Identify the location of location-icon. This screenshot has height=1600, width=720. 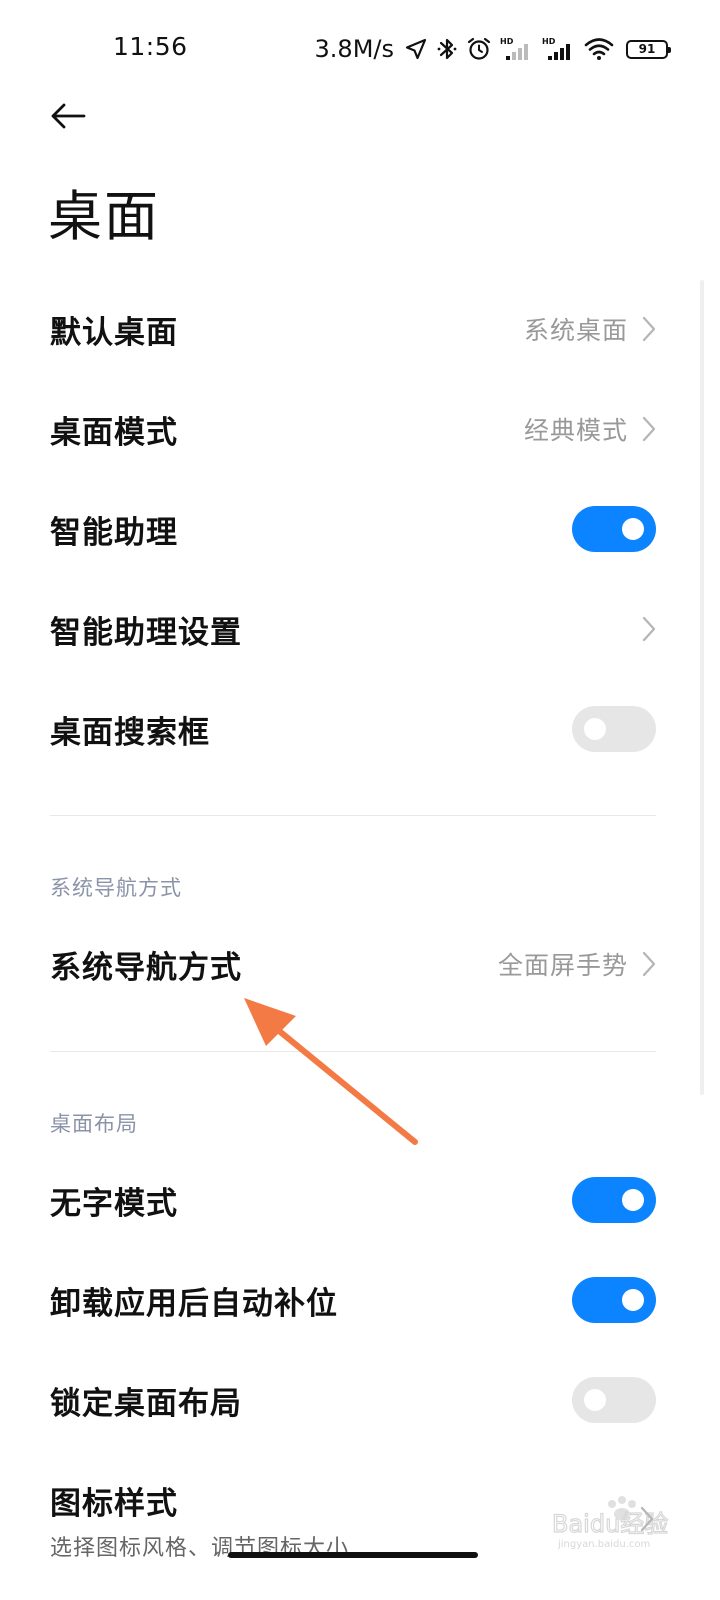
(416, 49).